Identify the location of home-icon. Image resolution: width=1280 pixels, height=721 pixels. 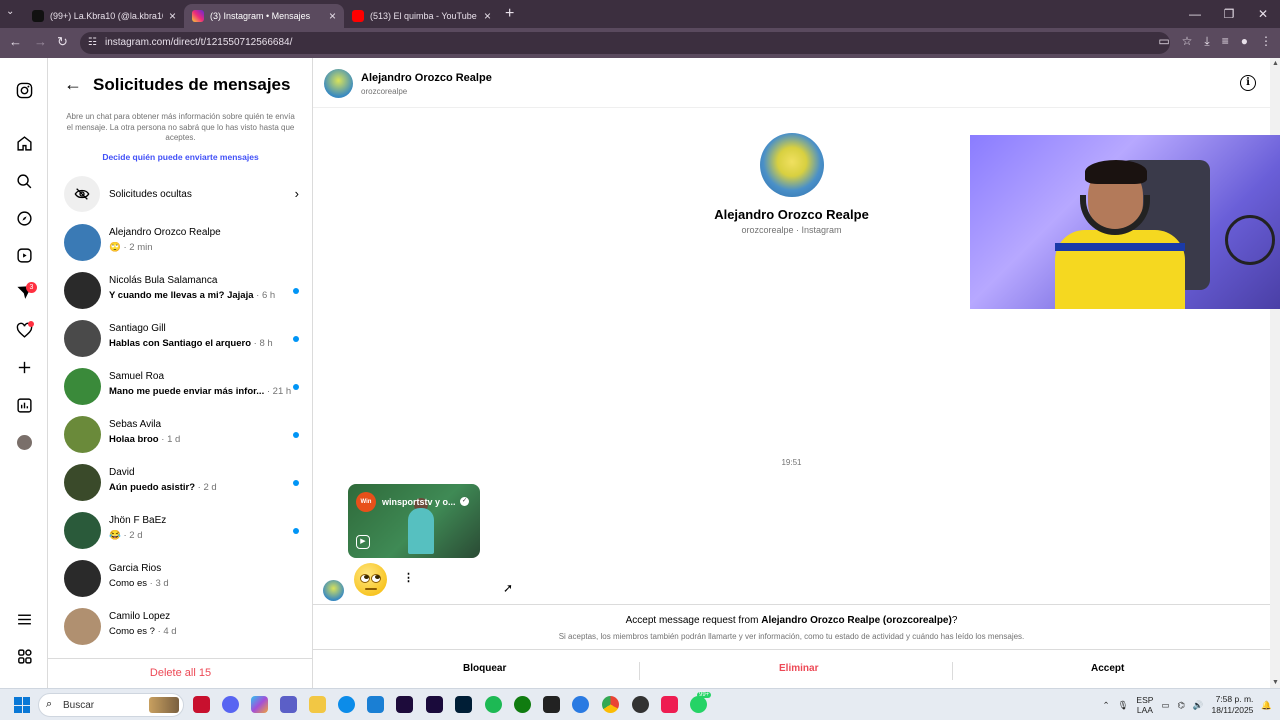
(24, 143).